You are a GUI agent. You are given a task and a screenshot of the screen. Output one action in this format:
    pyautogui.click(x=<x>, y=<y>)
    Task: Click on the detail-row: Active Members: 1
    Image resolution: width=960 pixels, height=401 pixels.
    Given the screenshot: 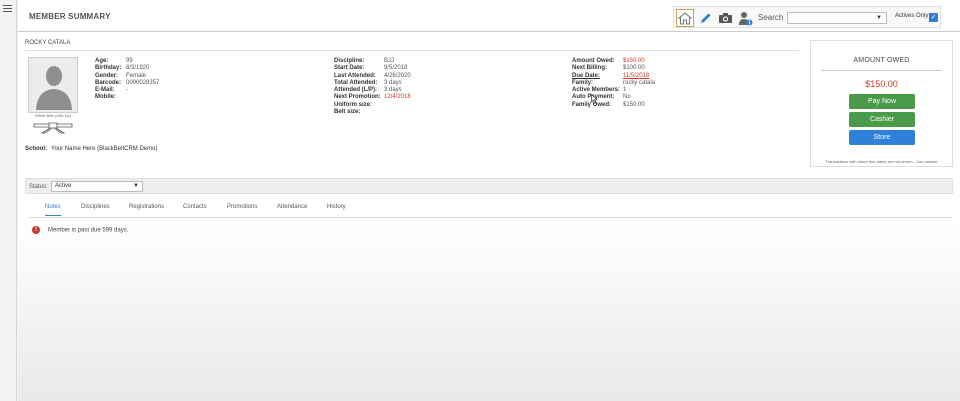 What is the action you would take?
    pyautogui.click(x=613, y=90)
    